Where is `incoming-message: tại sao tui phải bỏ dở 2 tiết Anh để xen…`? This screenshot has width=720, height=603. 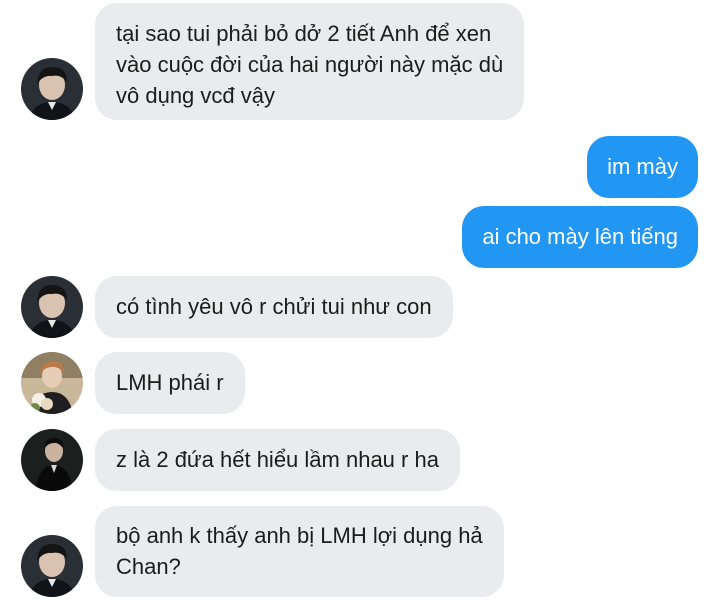 incoming-message: tại sao tui phải bỏ dở 2 tiết Anh để xen… is located at coordinates (310, 61).